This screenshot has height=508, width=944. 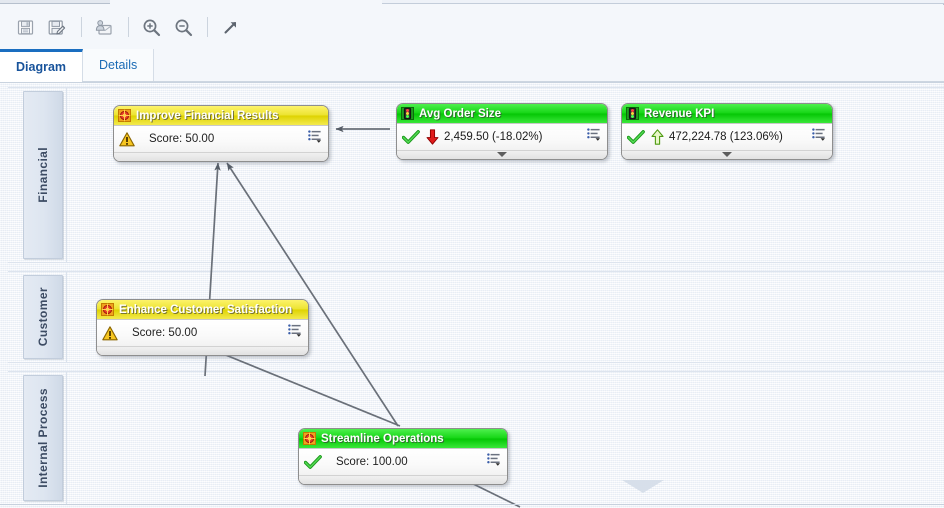 What do you see at coordinates (382, 438) in the screenshot?
I see `node-title-streamline-operations: Streamline Operations` at bounding box center [382, 438].